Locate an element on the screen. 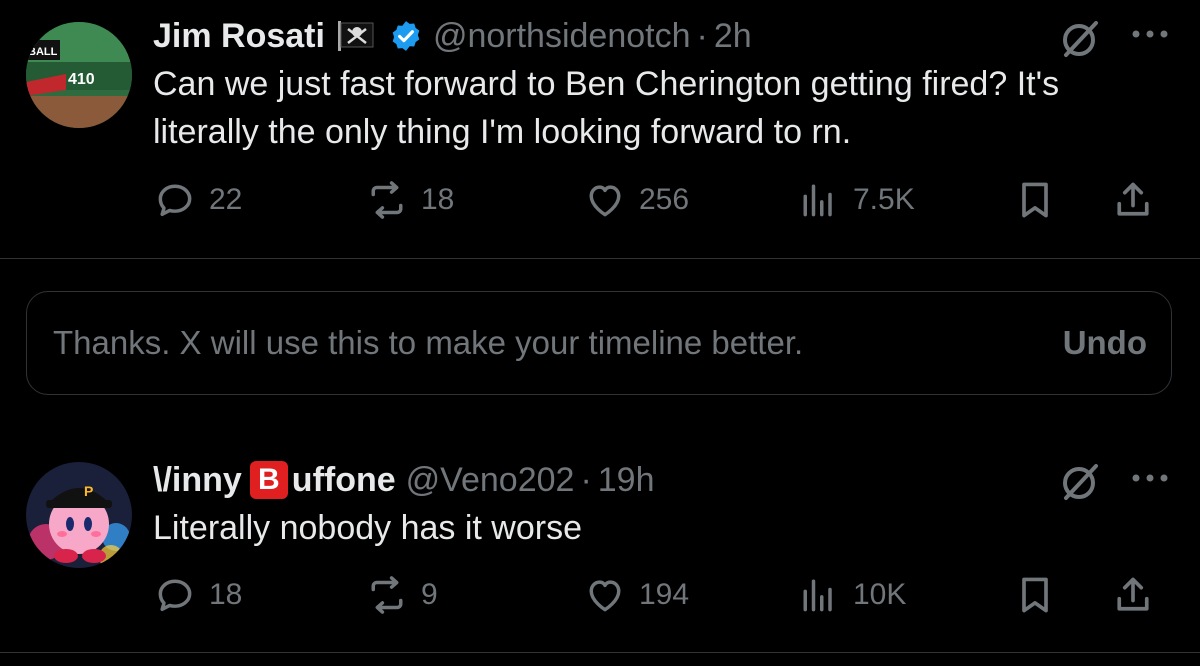 The width and height of the screenshot is (1200, 666). tweet-header: Jim Rosati @northsidenotch · 2h is located at coordinates (452, 36).